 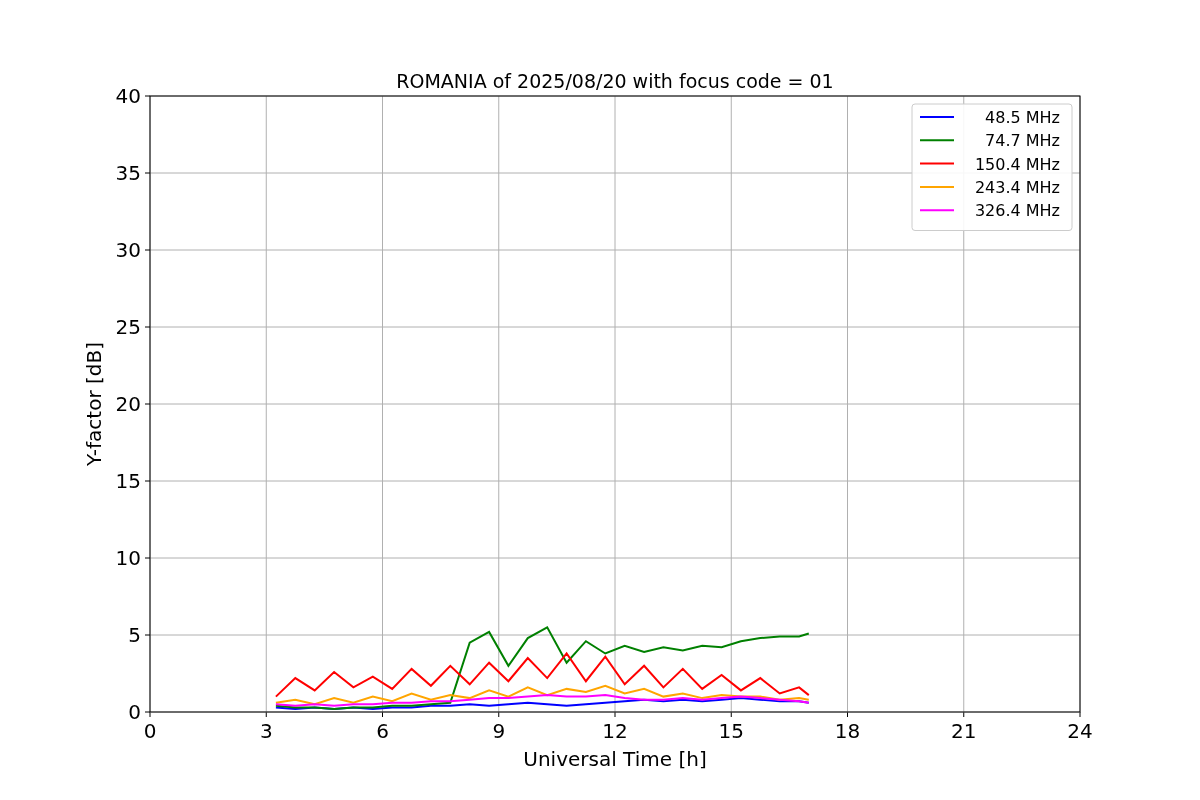 I want to click on x-tick-label: 24, so click(x=1080, y=731).